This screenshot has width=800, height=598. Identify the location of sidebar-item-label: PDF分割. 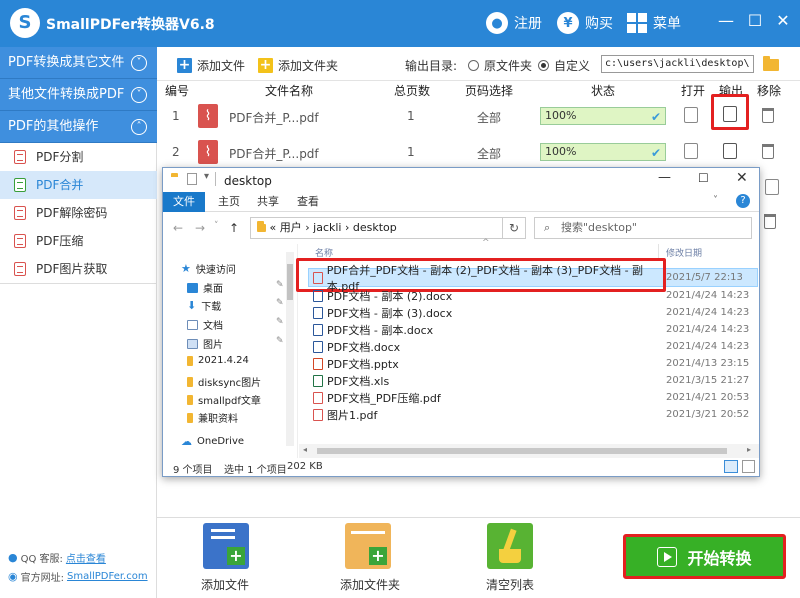
(60, 157).